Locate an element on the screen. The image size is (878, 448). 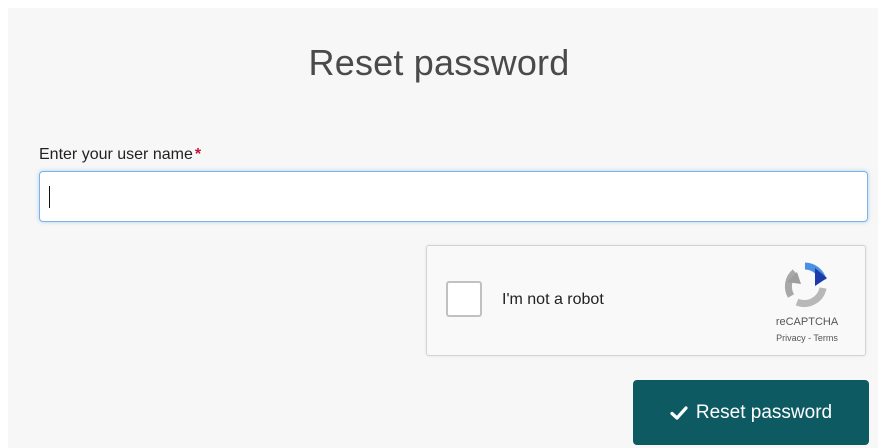
recaptcha-logo-icon is located at coordinates (805, 284).